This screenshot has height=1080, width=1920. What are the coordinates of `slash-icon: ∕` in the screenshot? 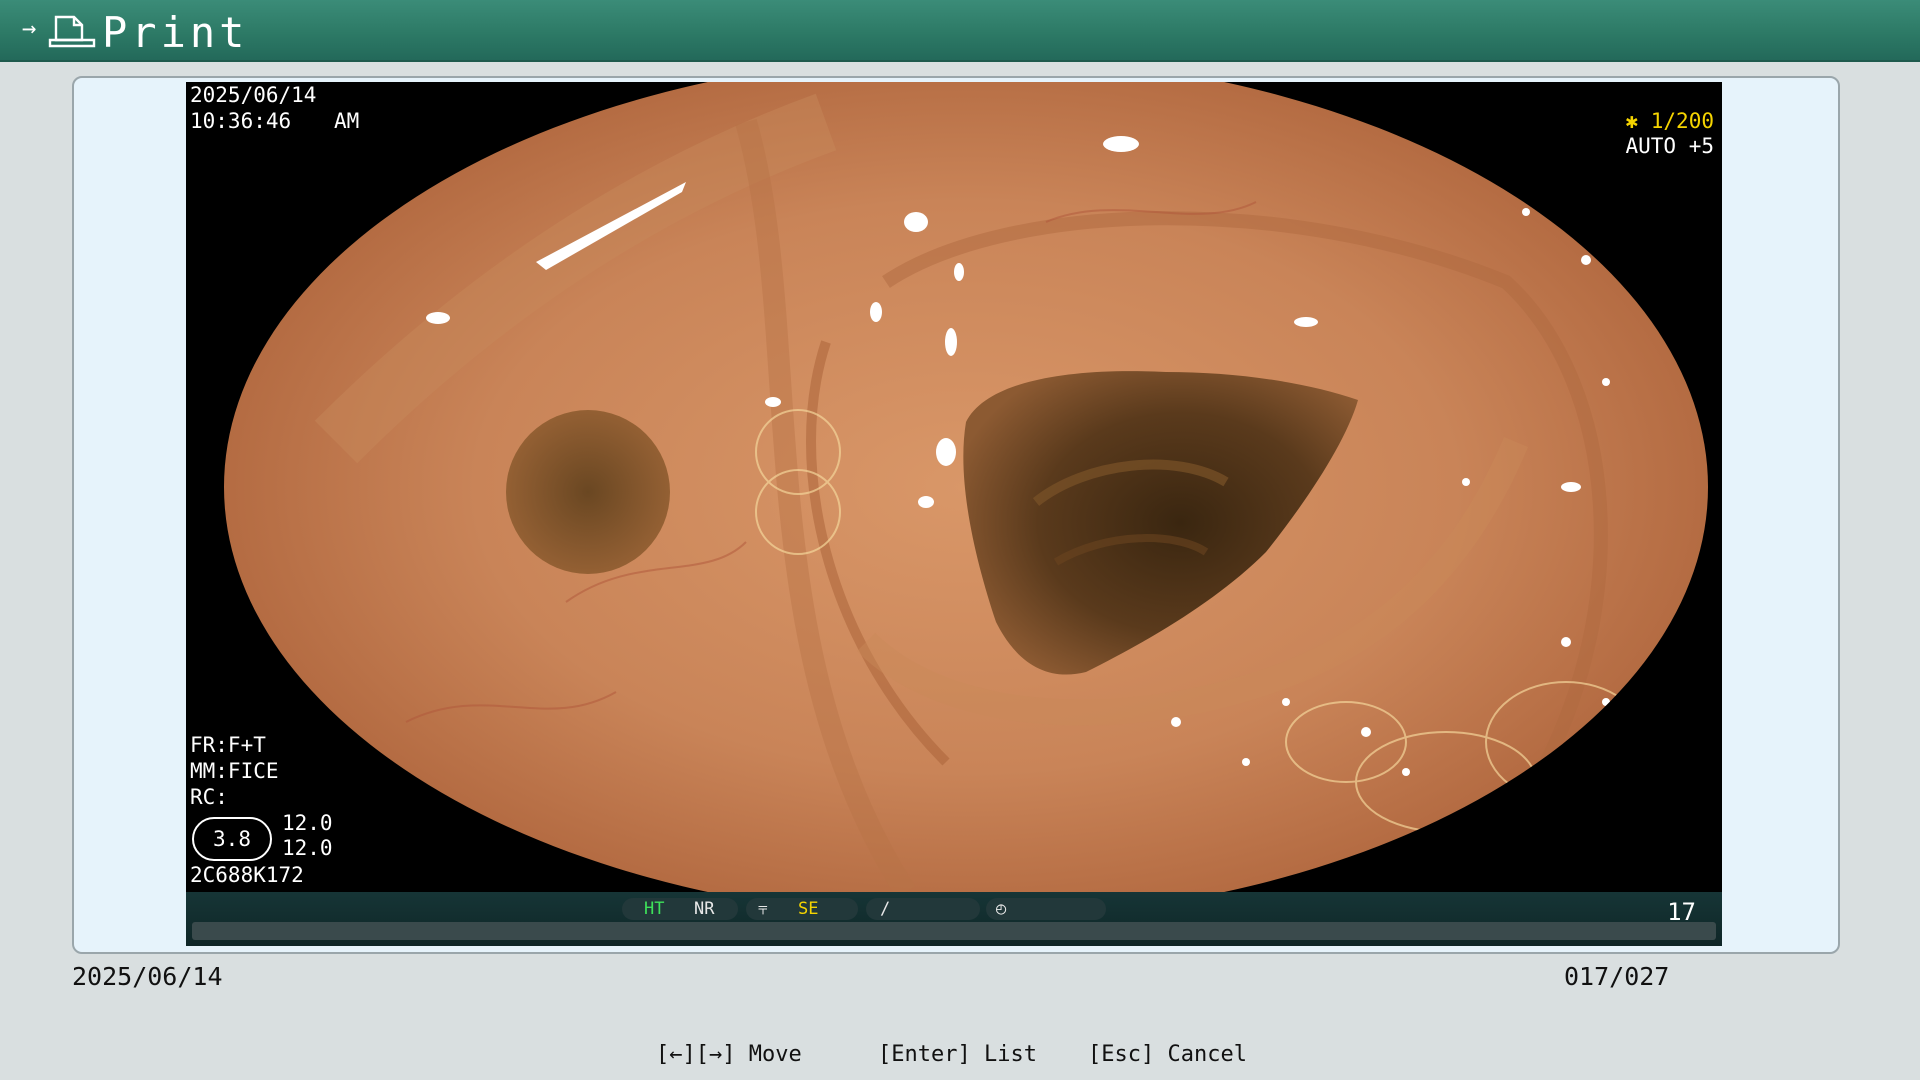 It's located at (885, 909).